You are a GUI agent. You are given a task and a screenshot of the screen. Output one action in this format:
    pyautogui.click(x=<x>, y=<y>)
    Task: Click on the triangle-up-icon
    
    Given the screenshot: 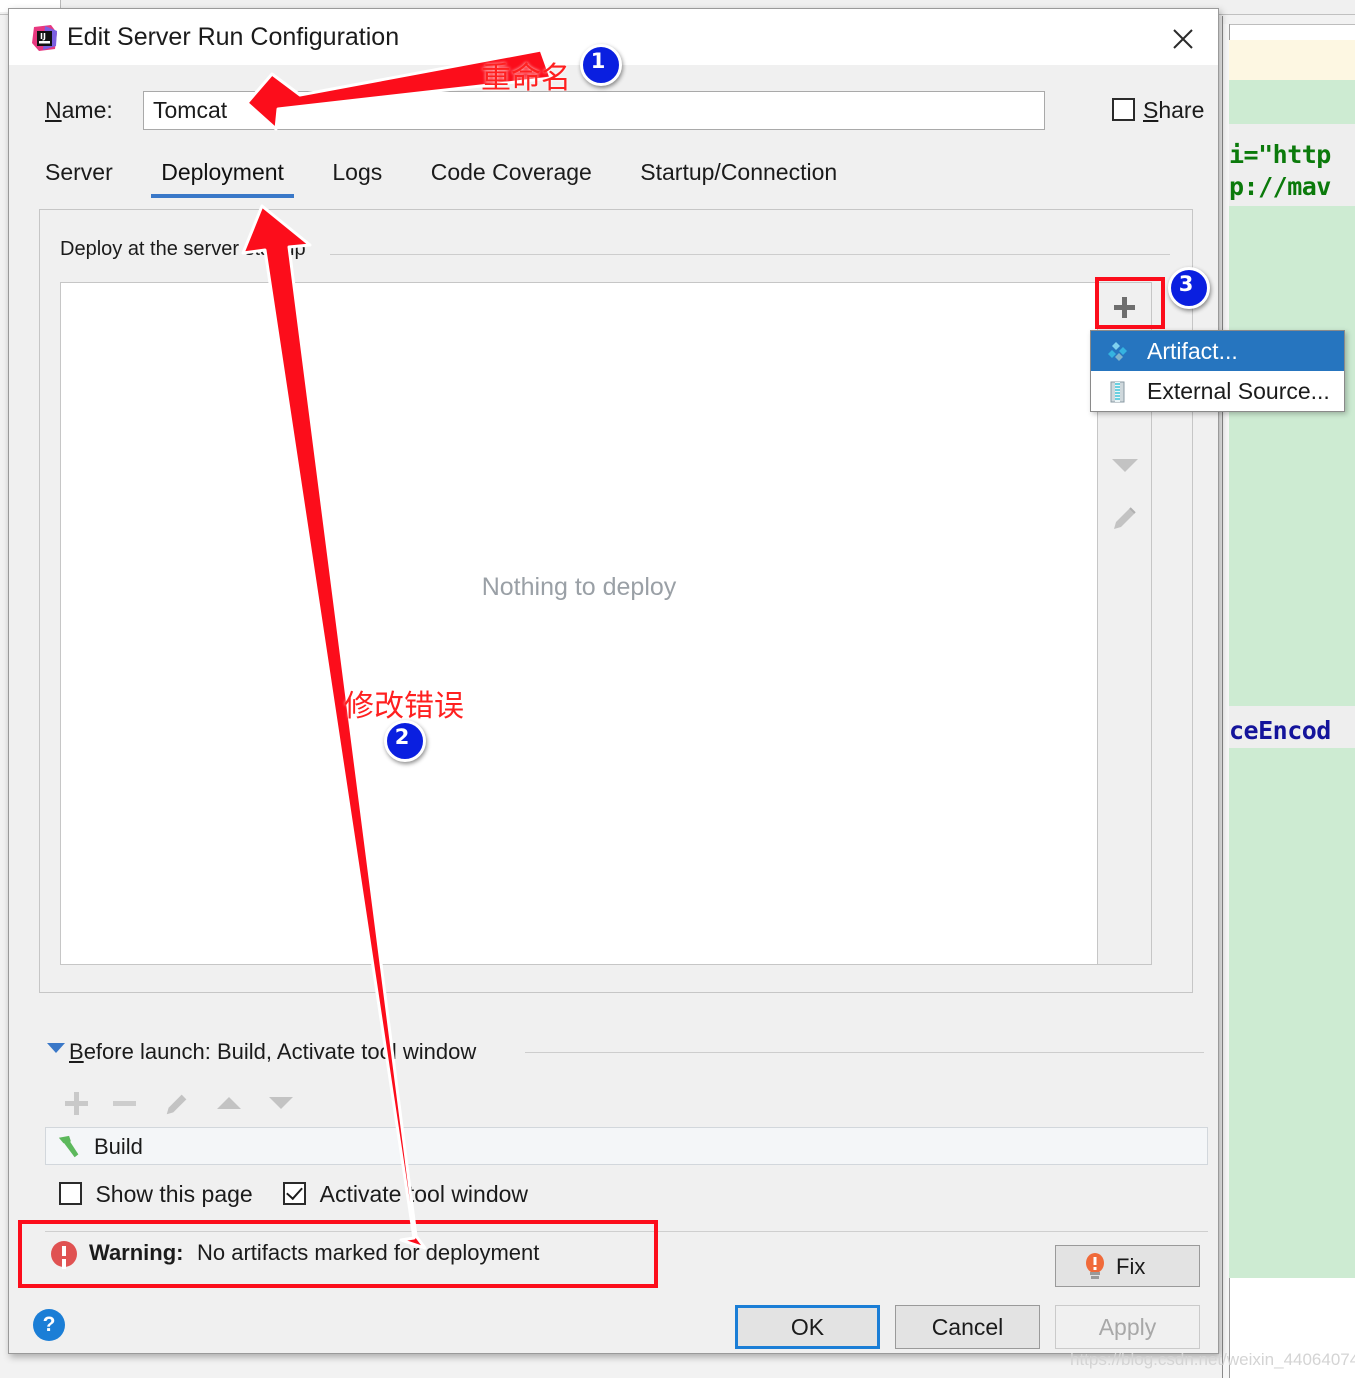 What is the action you would take?
    pyautogui.click(x=229, y=1103)
    